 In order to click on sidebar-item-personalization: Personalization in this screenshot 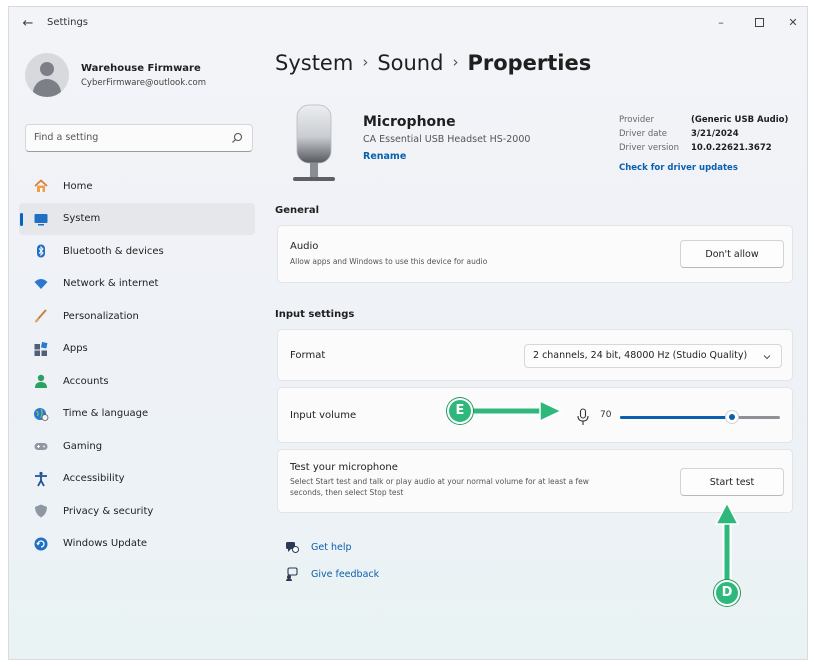, I will do `click(137, 316)`.